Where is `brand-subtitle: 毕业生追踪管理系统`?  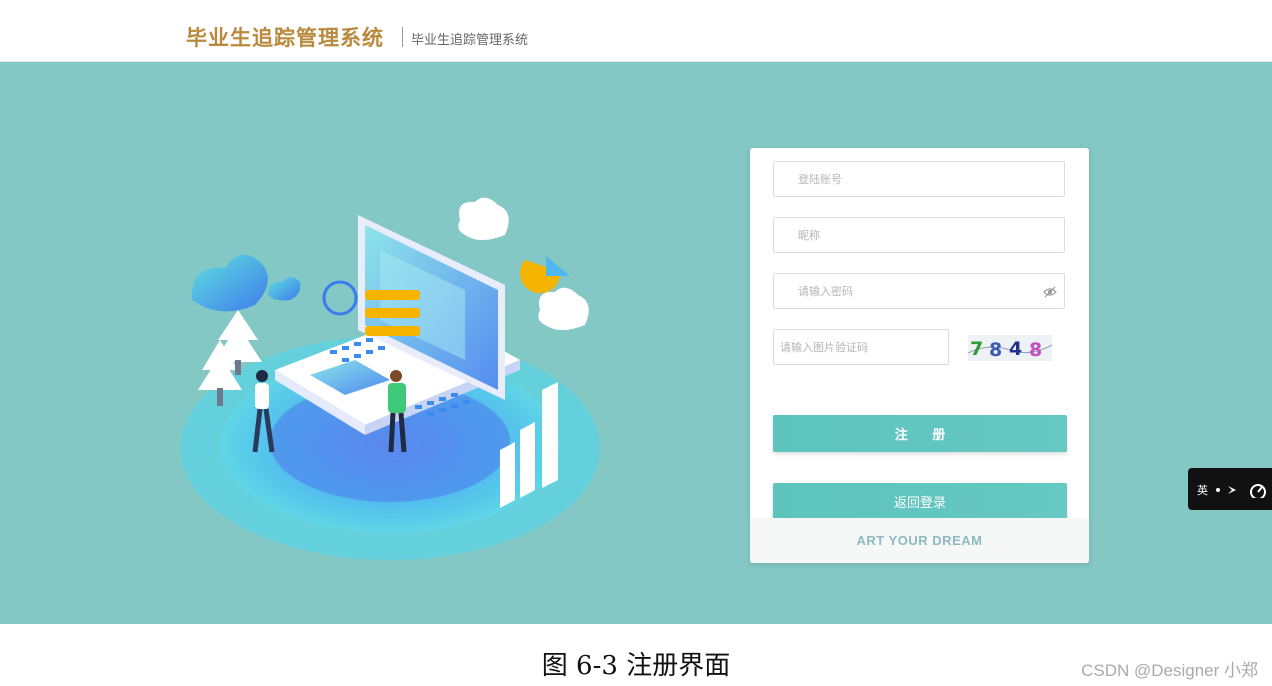
brand-subtitle: 毕业生追踪管理系统 is located at coordinates (470, 40).